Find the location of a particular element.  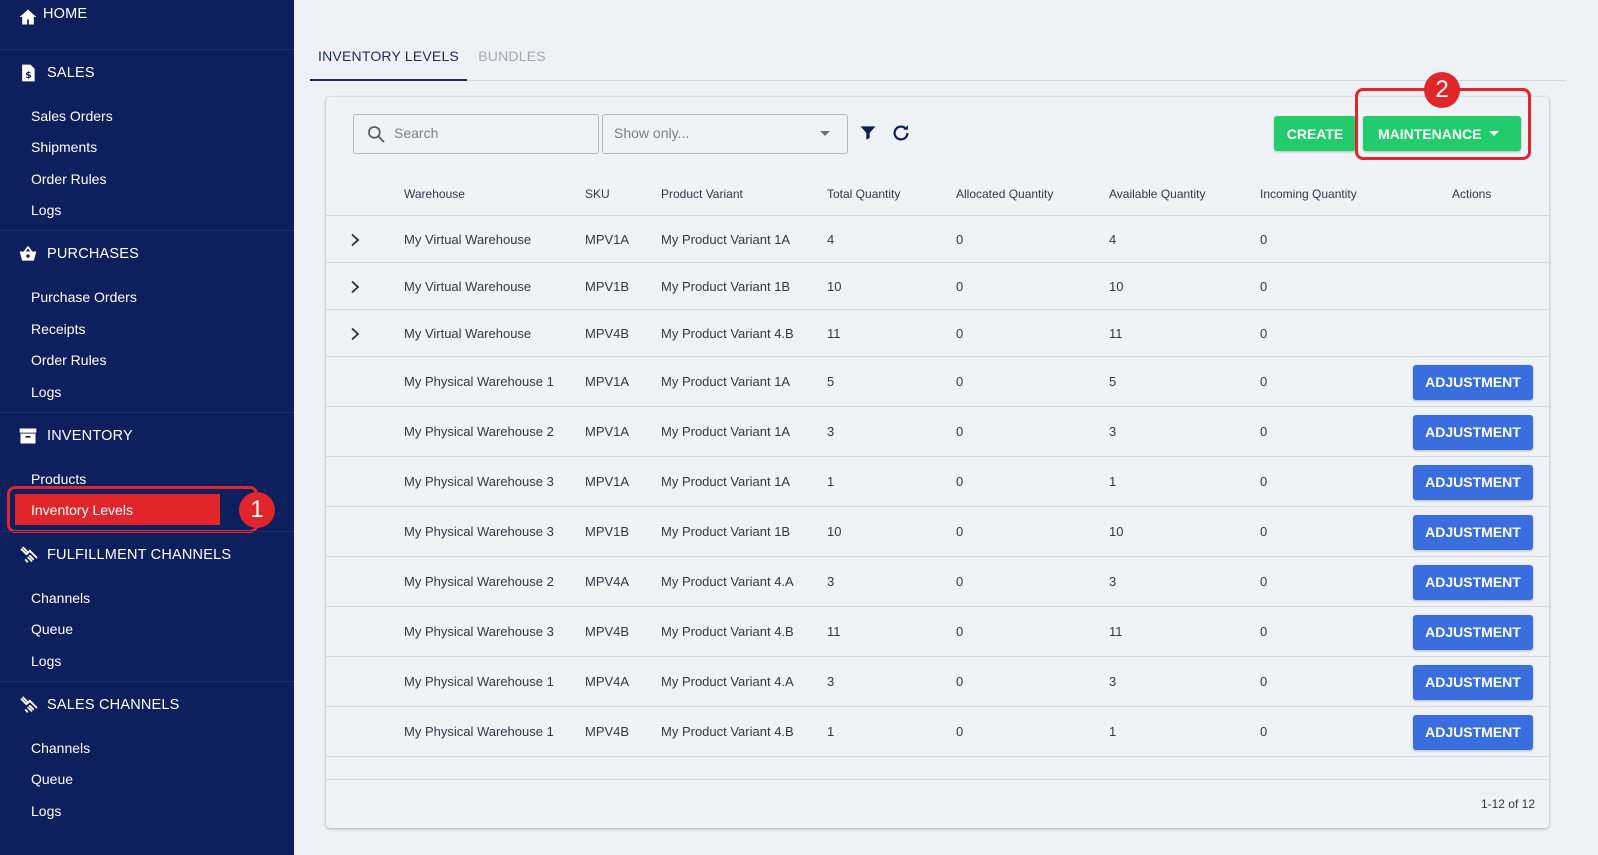

product-variant-cell: My Product Variant 1A is located at coordinates (726, 381).